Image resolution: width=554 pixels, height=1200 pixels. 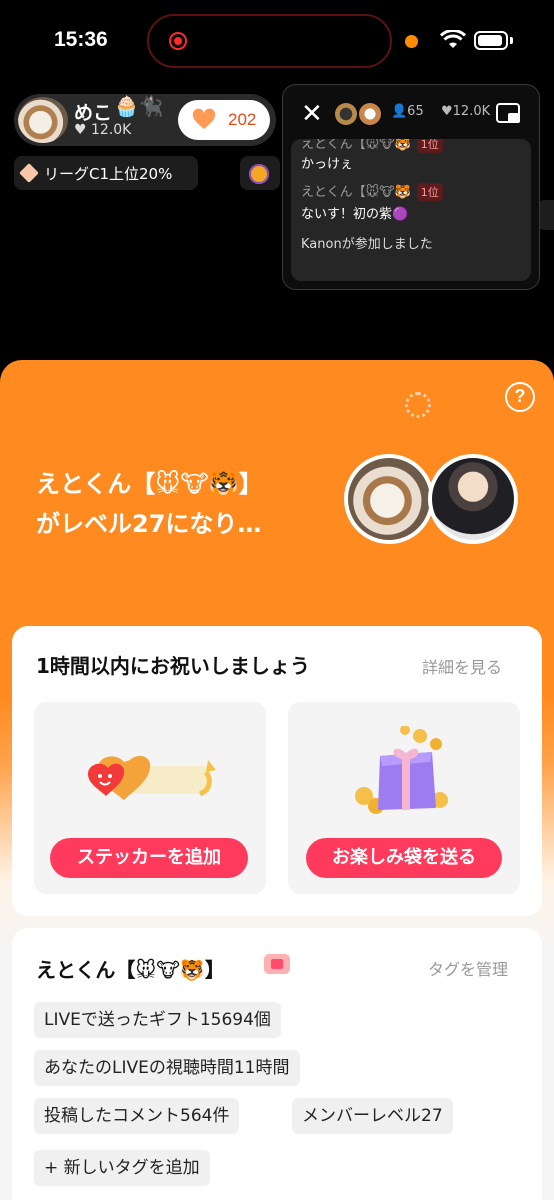 What do you see at coordinates (137, 1116) in the screenshot?
I see `tag-chip: 投稿したコメント564件` at bounding box center [137, 1116].